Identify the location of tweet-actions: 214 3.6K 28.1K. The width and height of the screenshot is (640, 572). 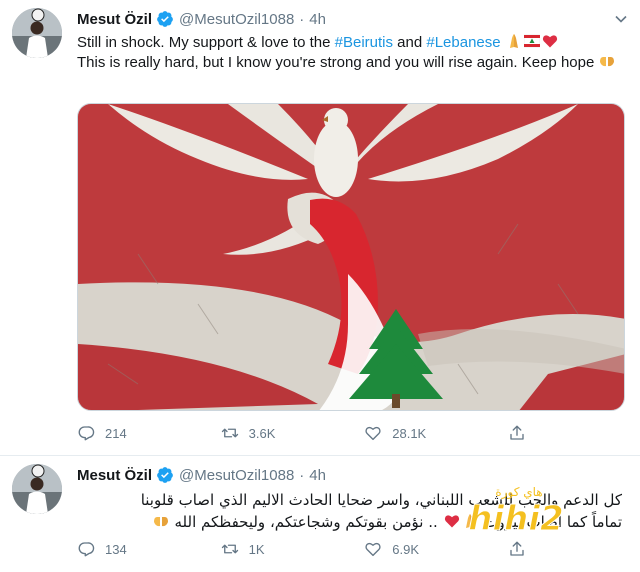
(307, 433).